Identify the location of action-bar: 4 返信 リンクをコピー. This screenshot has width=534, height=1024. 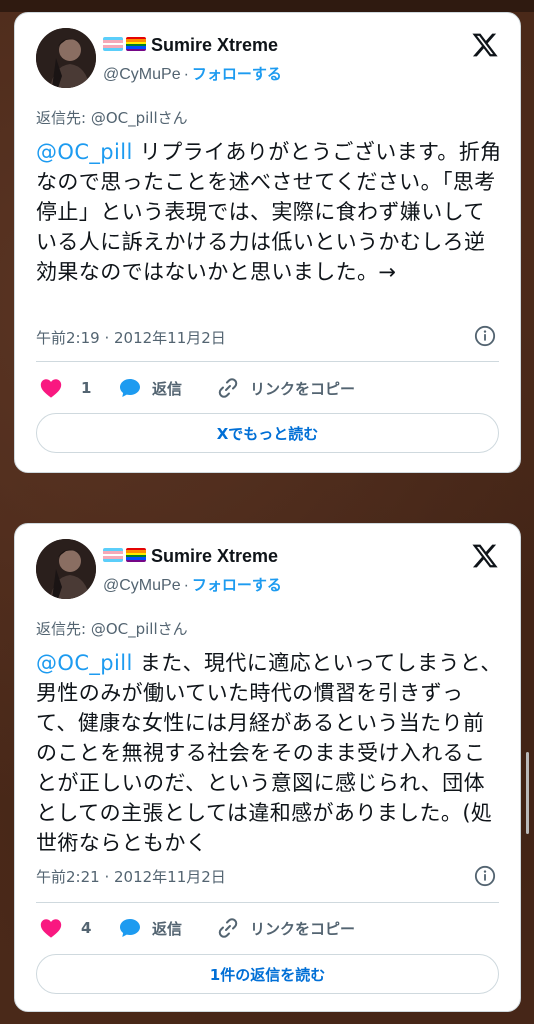
(271, 928).